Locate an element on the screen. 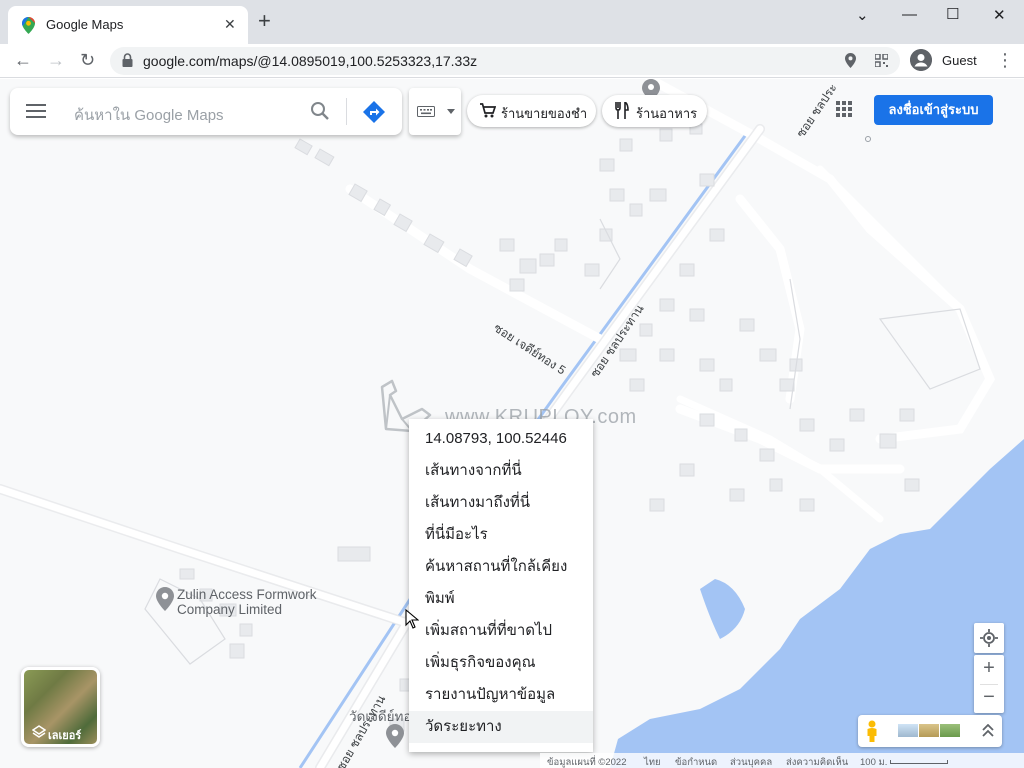 This screenshot has width=1024, height=768. reload-icon: ↻ is located at coordinates (87, 60).